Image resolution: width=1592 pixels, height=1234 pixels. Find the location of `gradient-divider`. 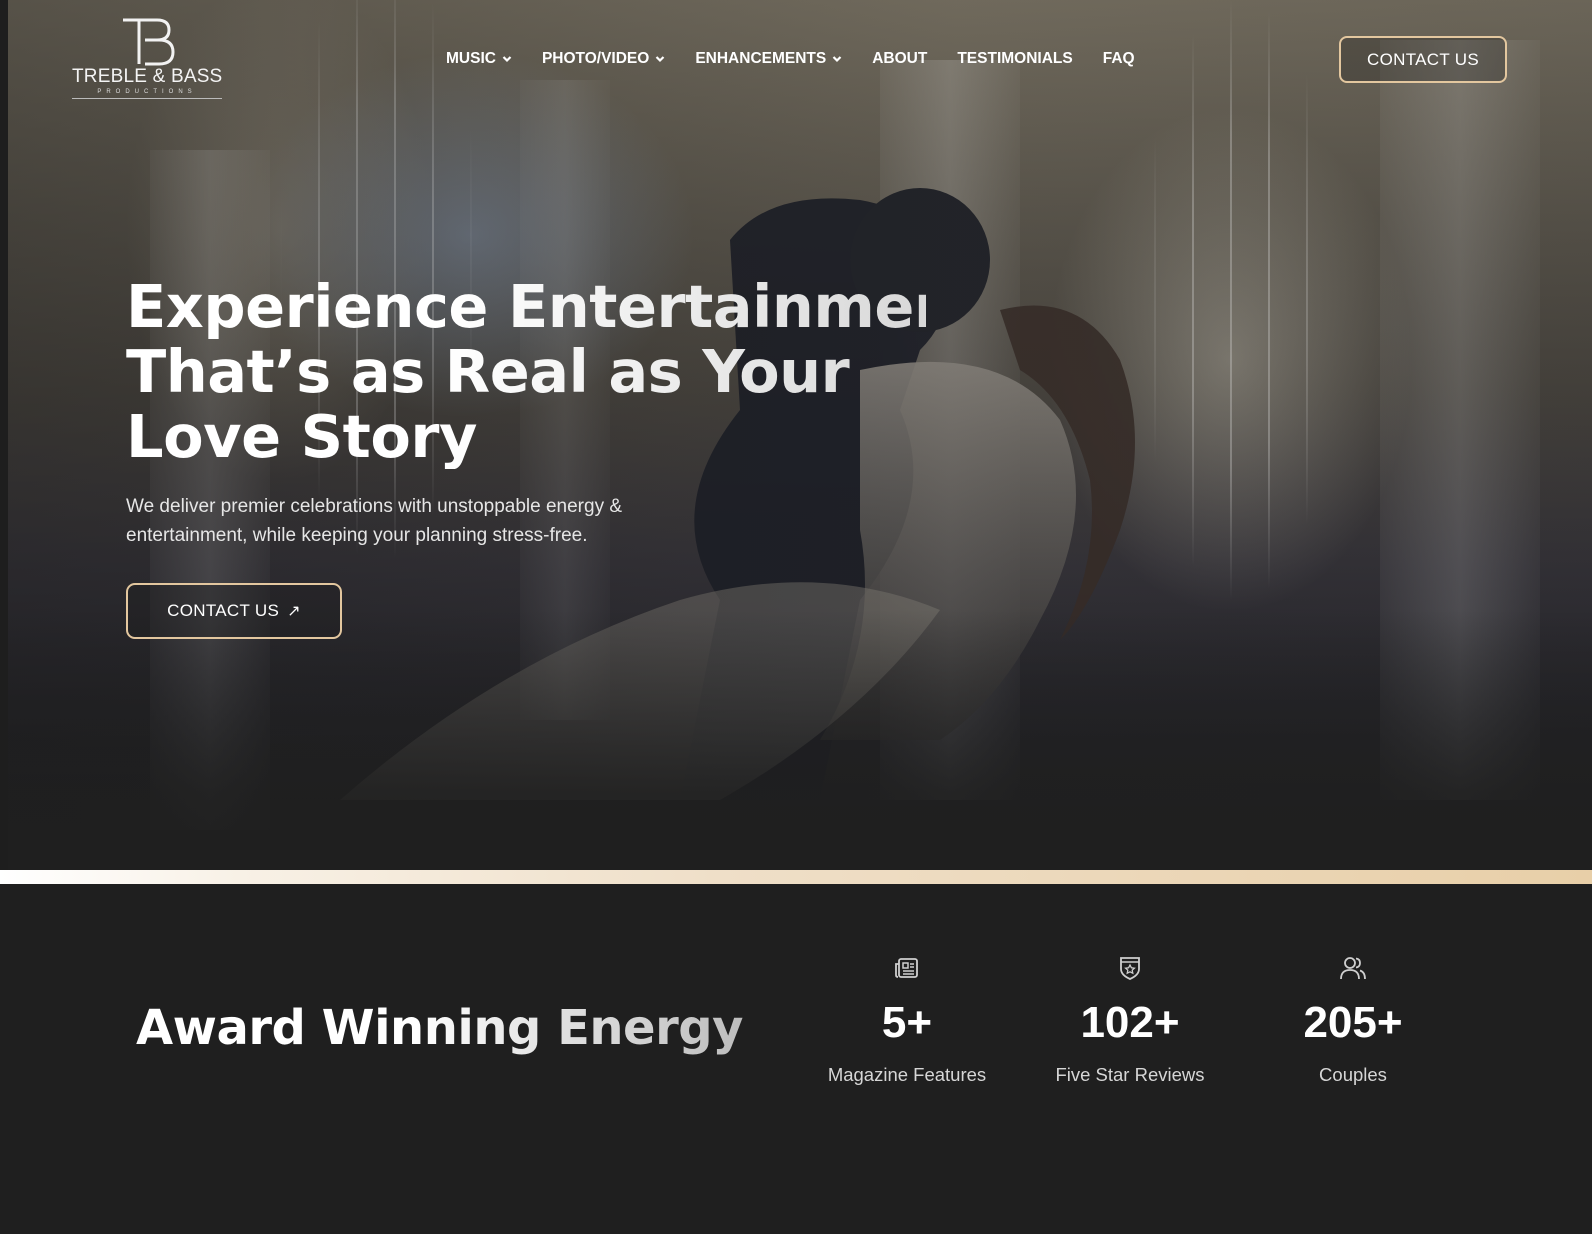

gradient-divider is located at coordinates (796, 877).